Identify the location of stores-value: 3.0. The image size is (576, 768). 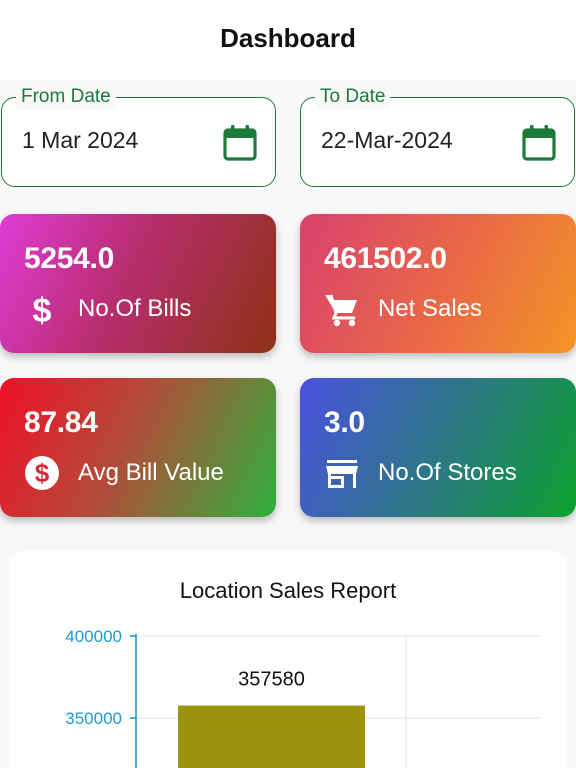
(344, 422).